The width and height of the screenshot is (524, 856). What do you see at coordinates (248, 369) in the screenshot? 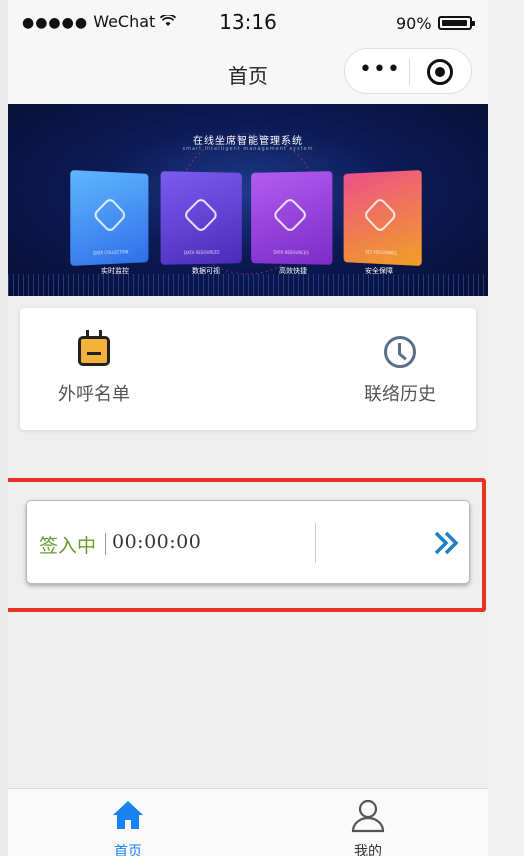
I see `menu-card: 外呼名单 联络历史` at bounding box center [248, 369].